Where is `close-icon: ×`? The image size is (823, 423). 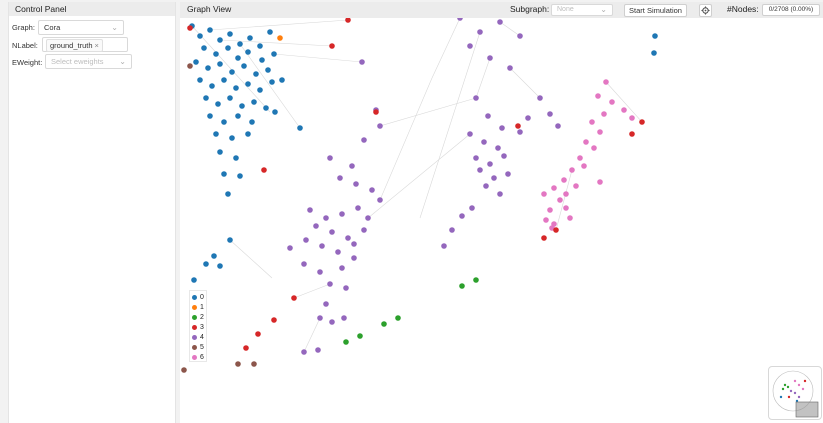 close-icon: × is located at coordinates (97, 45).